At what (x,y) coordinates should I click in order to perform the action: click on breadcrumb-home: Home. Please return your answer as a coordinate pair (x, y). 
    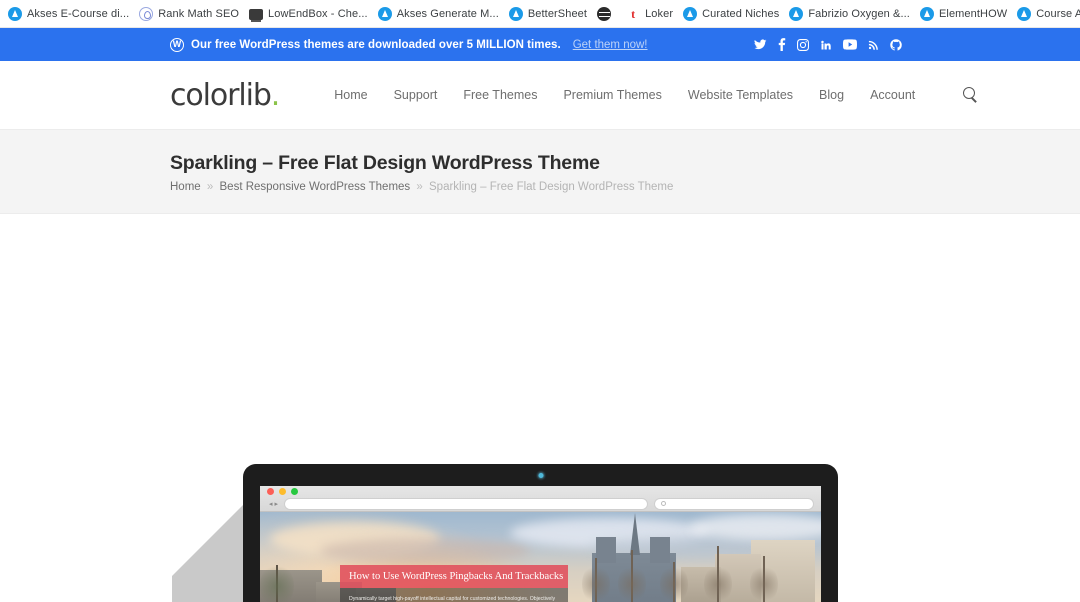
    Looking at the image, I should click on (185, 187).